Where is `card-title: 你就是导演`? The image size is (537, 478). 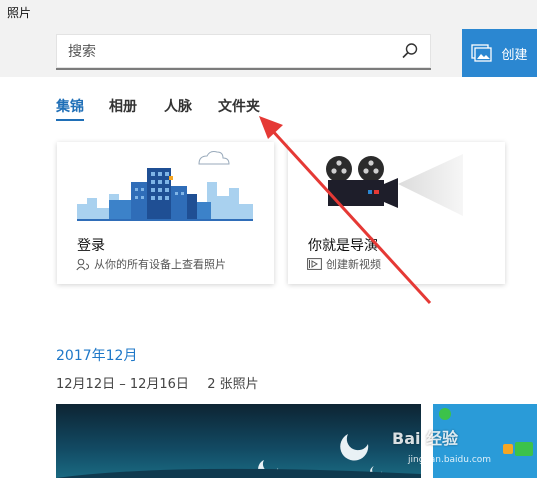 card-title: 你就是导演 is located at coordinates (343, 246).